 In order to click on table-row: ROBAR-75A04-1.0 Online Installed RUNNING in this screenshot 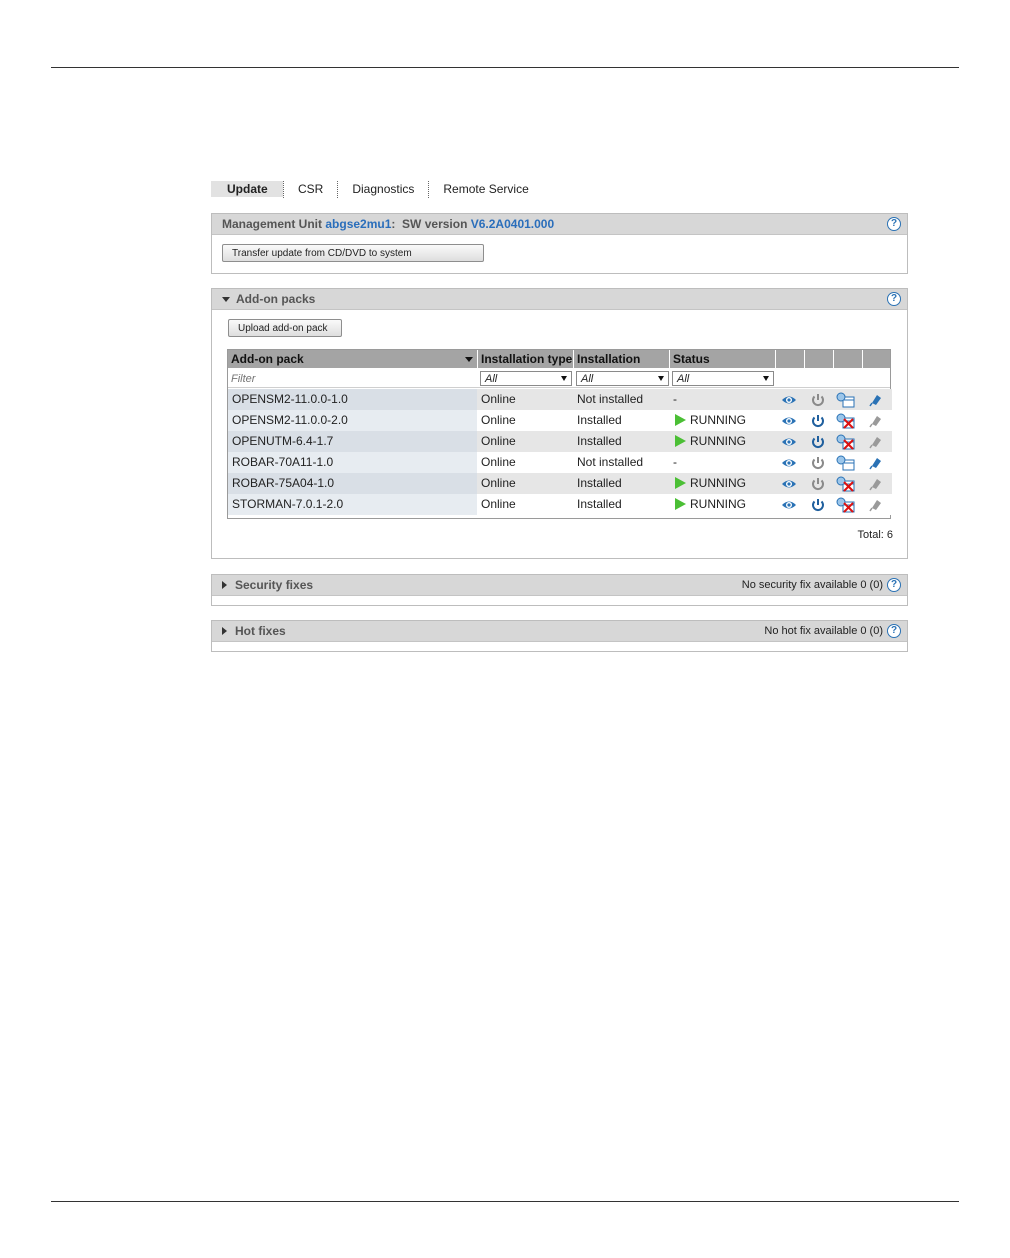, I will do `click(560, 483)`.